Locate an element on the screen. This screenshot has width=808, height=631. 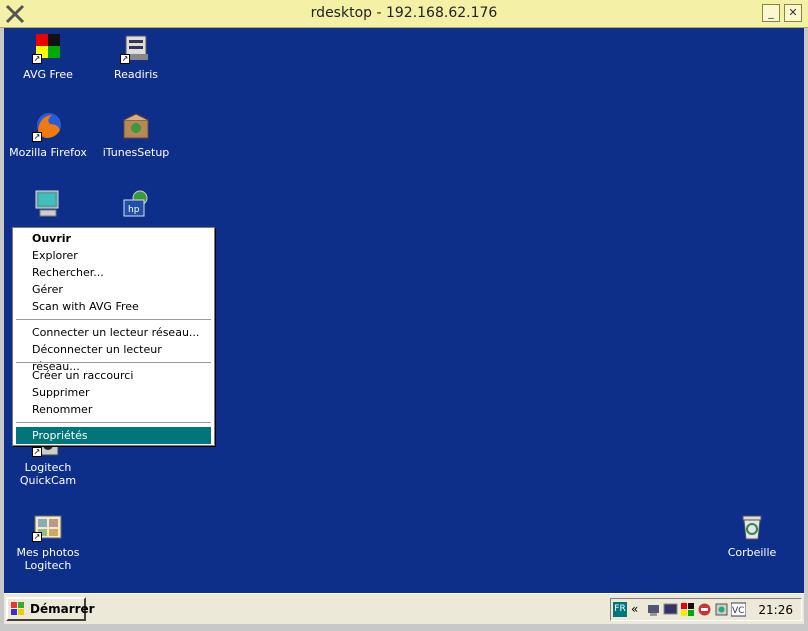
desktop-icon-label: Logitech QuickCam is located at coordinates (48, 474).